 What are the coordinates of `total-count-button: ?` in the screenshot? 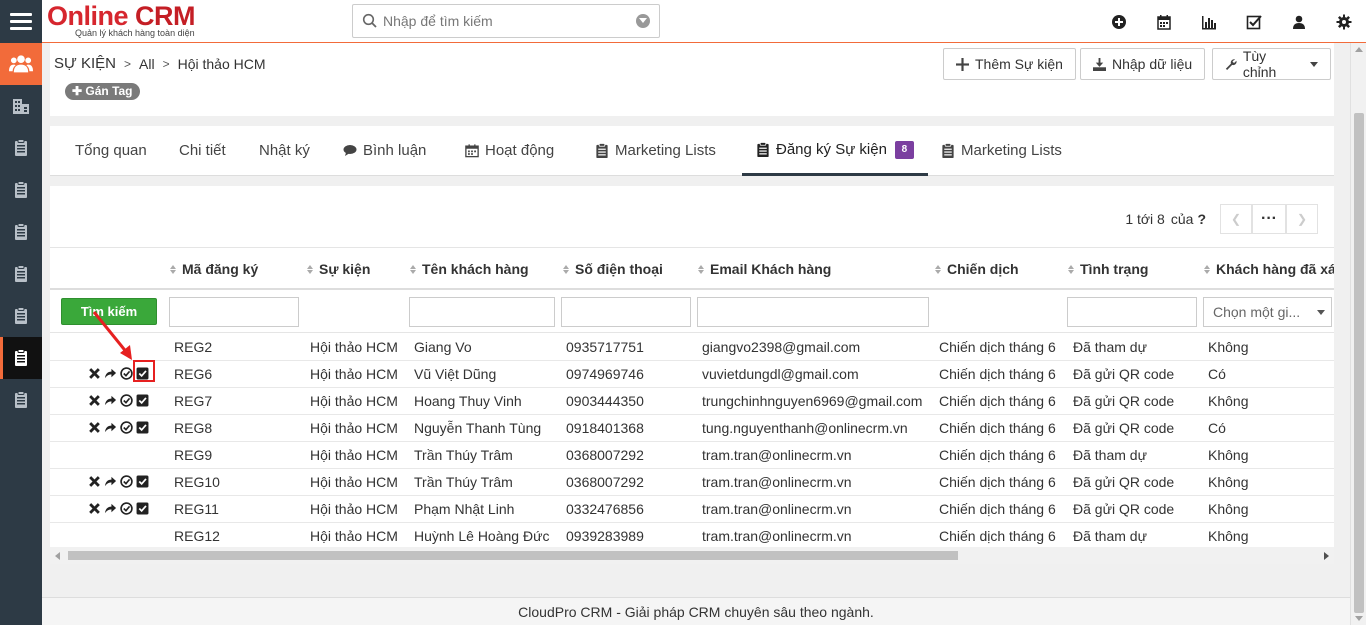 It's located at (1201, 219).